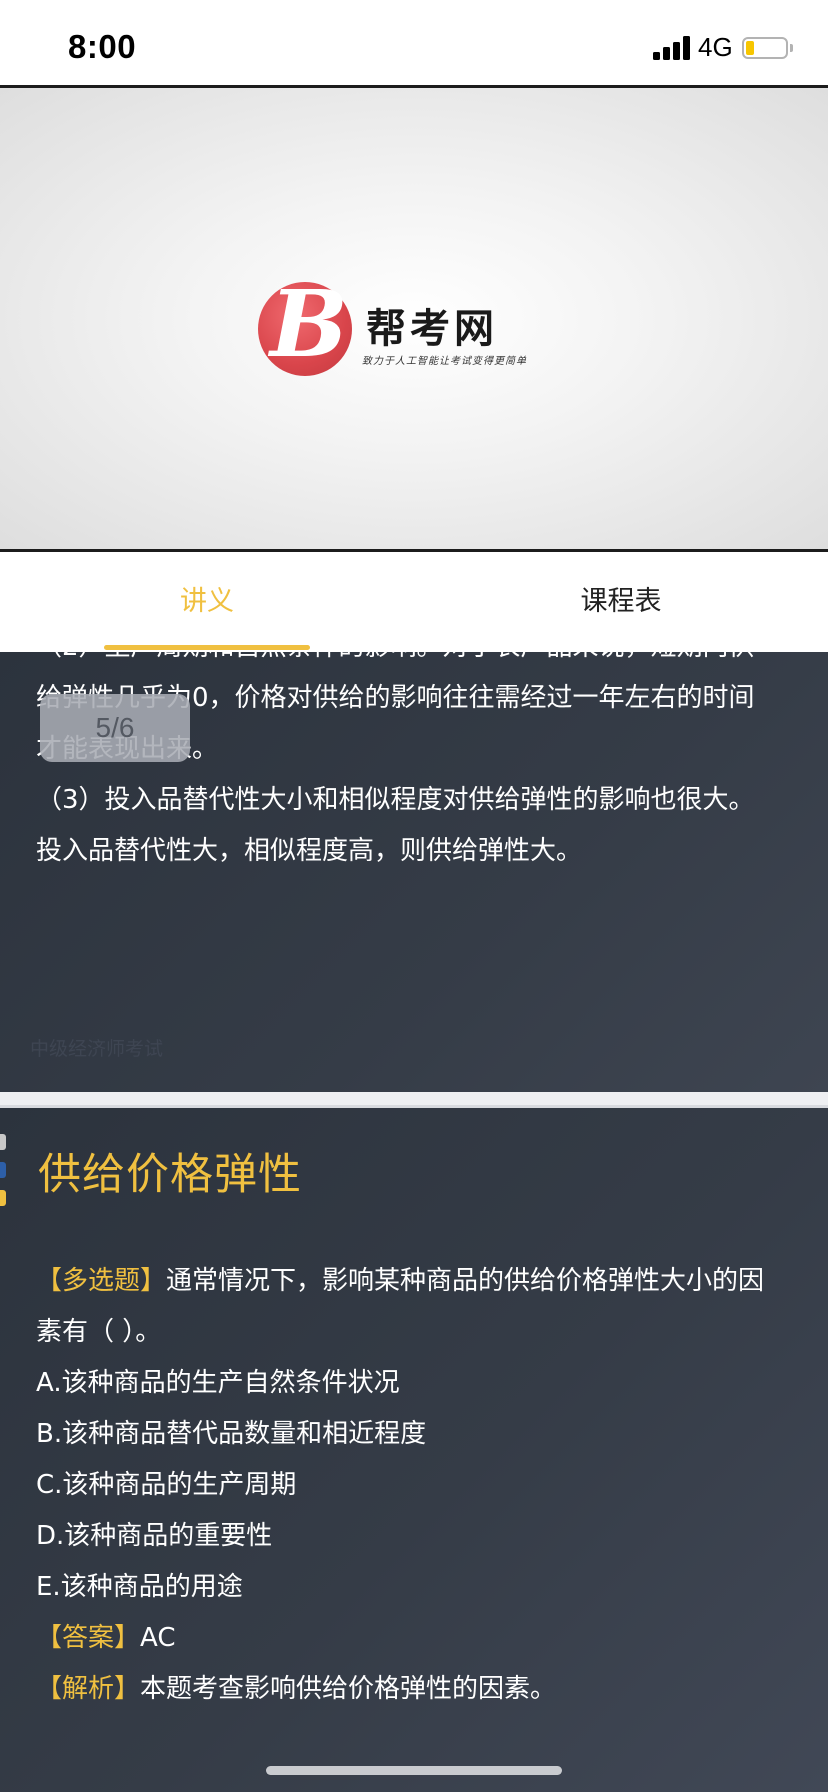 This screenshot has width=828, height=1792. Describe the element at coordinates (309, 324) in the screenshot. I see `logo-letter: B` at that location.